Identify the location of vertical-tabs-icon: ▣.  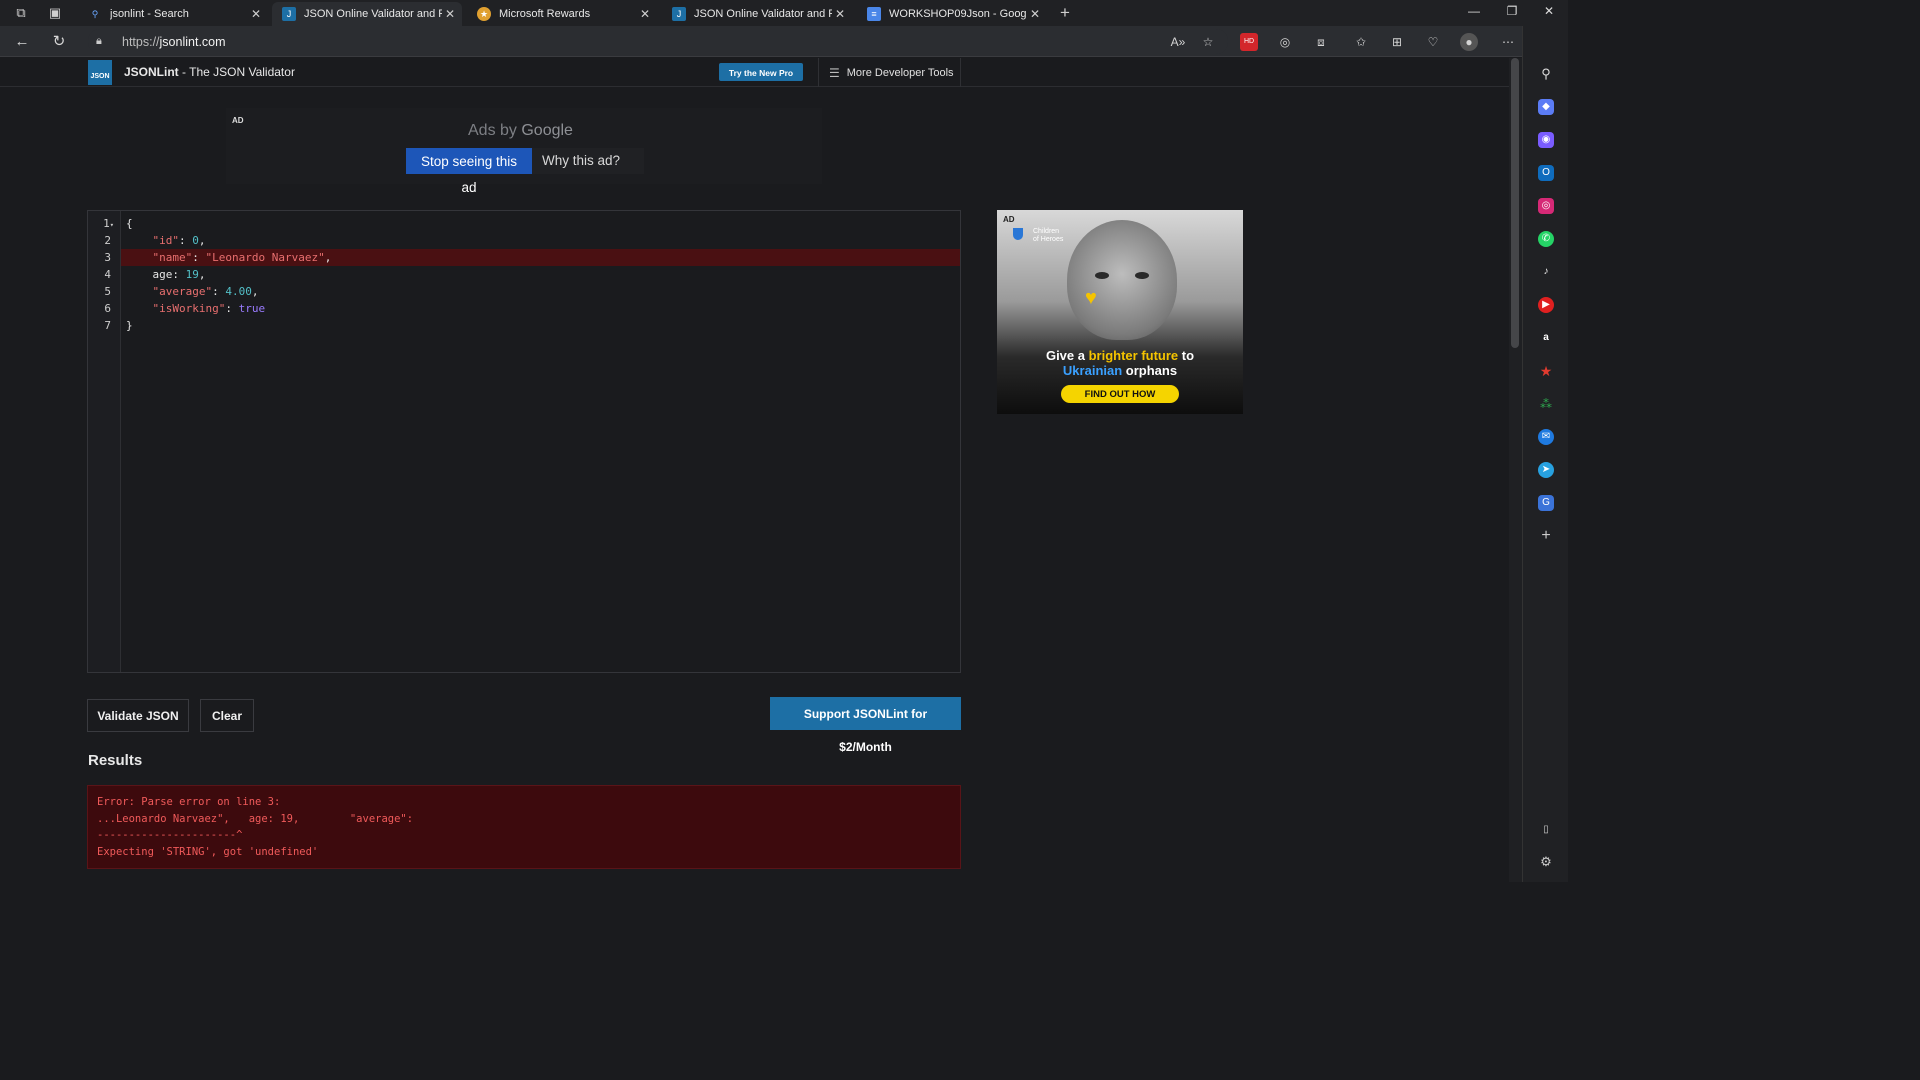
(55, 13).